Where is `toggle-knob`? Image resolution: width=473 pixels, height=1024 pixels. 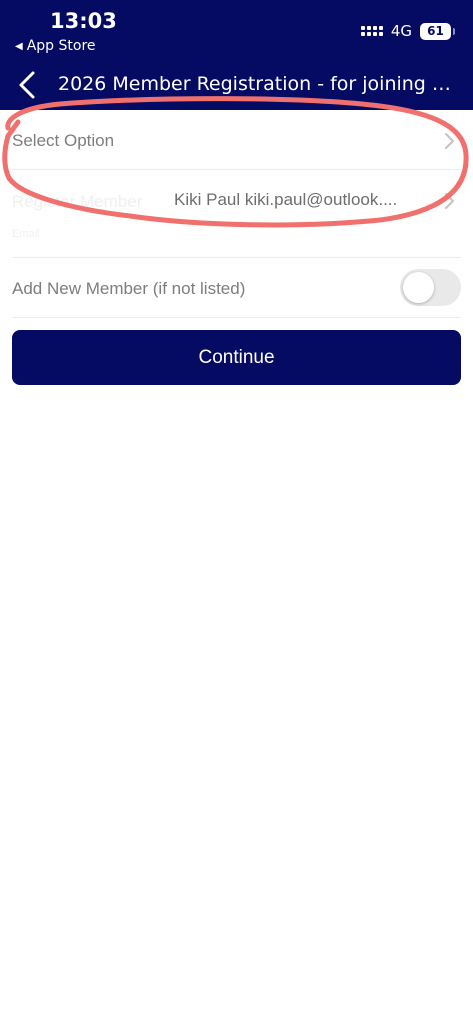 toggle-knob is located at coordinates (418, 287).